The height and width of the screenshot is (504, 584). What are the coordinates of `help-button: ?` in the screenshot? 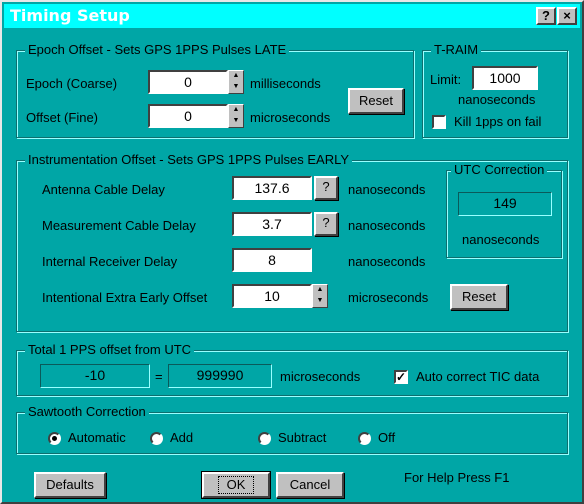 It's located at (546, 16).